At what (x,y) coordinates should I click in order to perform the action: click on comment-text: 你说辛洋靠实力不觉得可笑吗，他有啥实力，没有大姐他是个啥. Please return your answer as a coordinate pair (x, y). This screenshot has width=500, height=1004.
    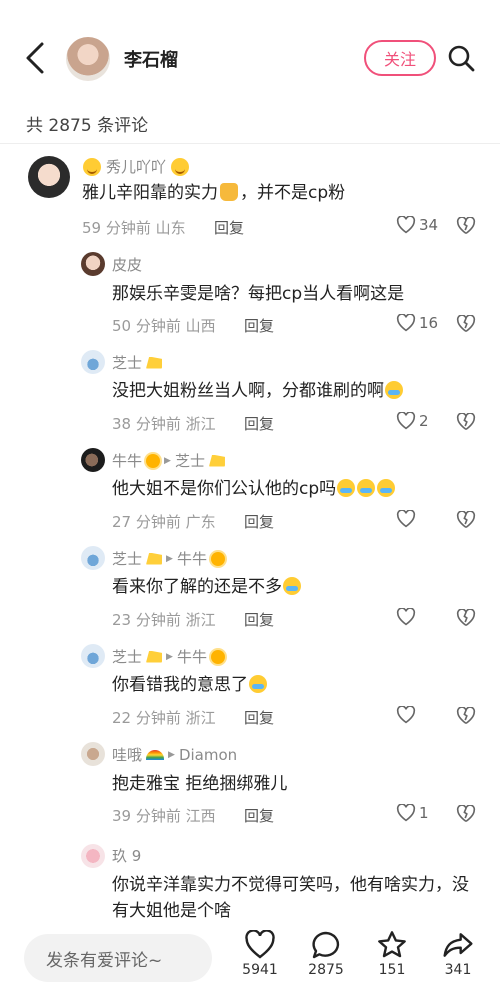
    Looking at the image, I should click on (290, 898).